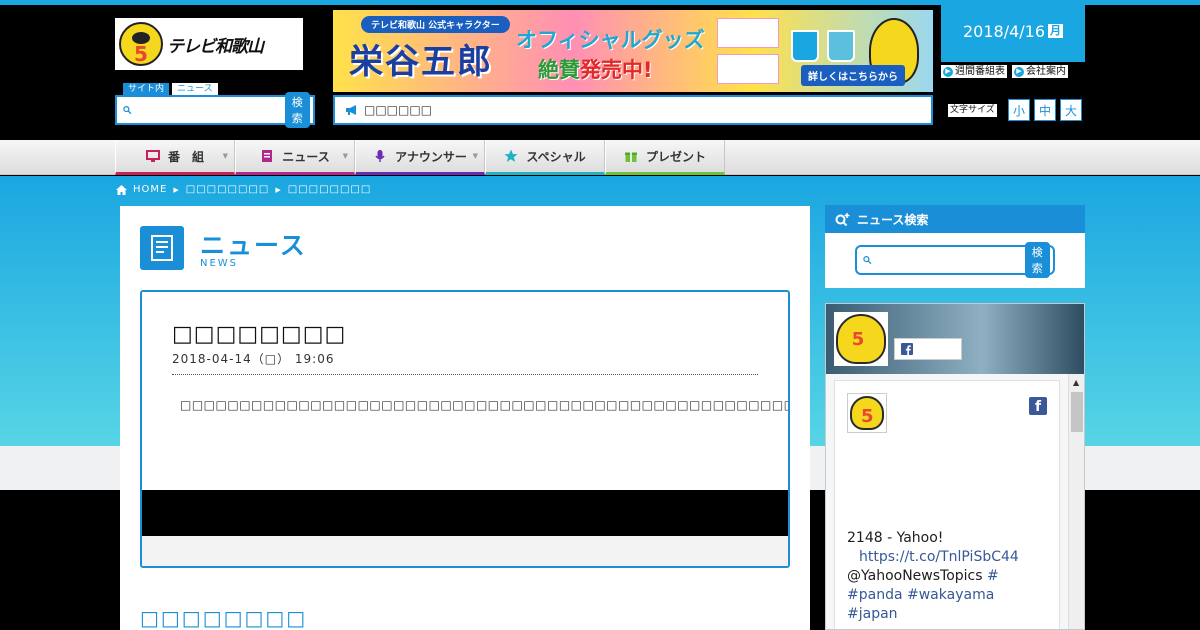  I want to click on hashtag-link: #, so click(993, 576).